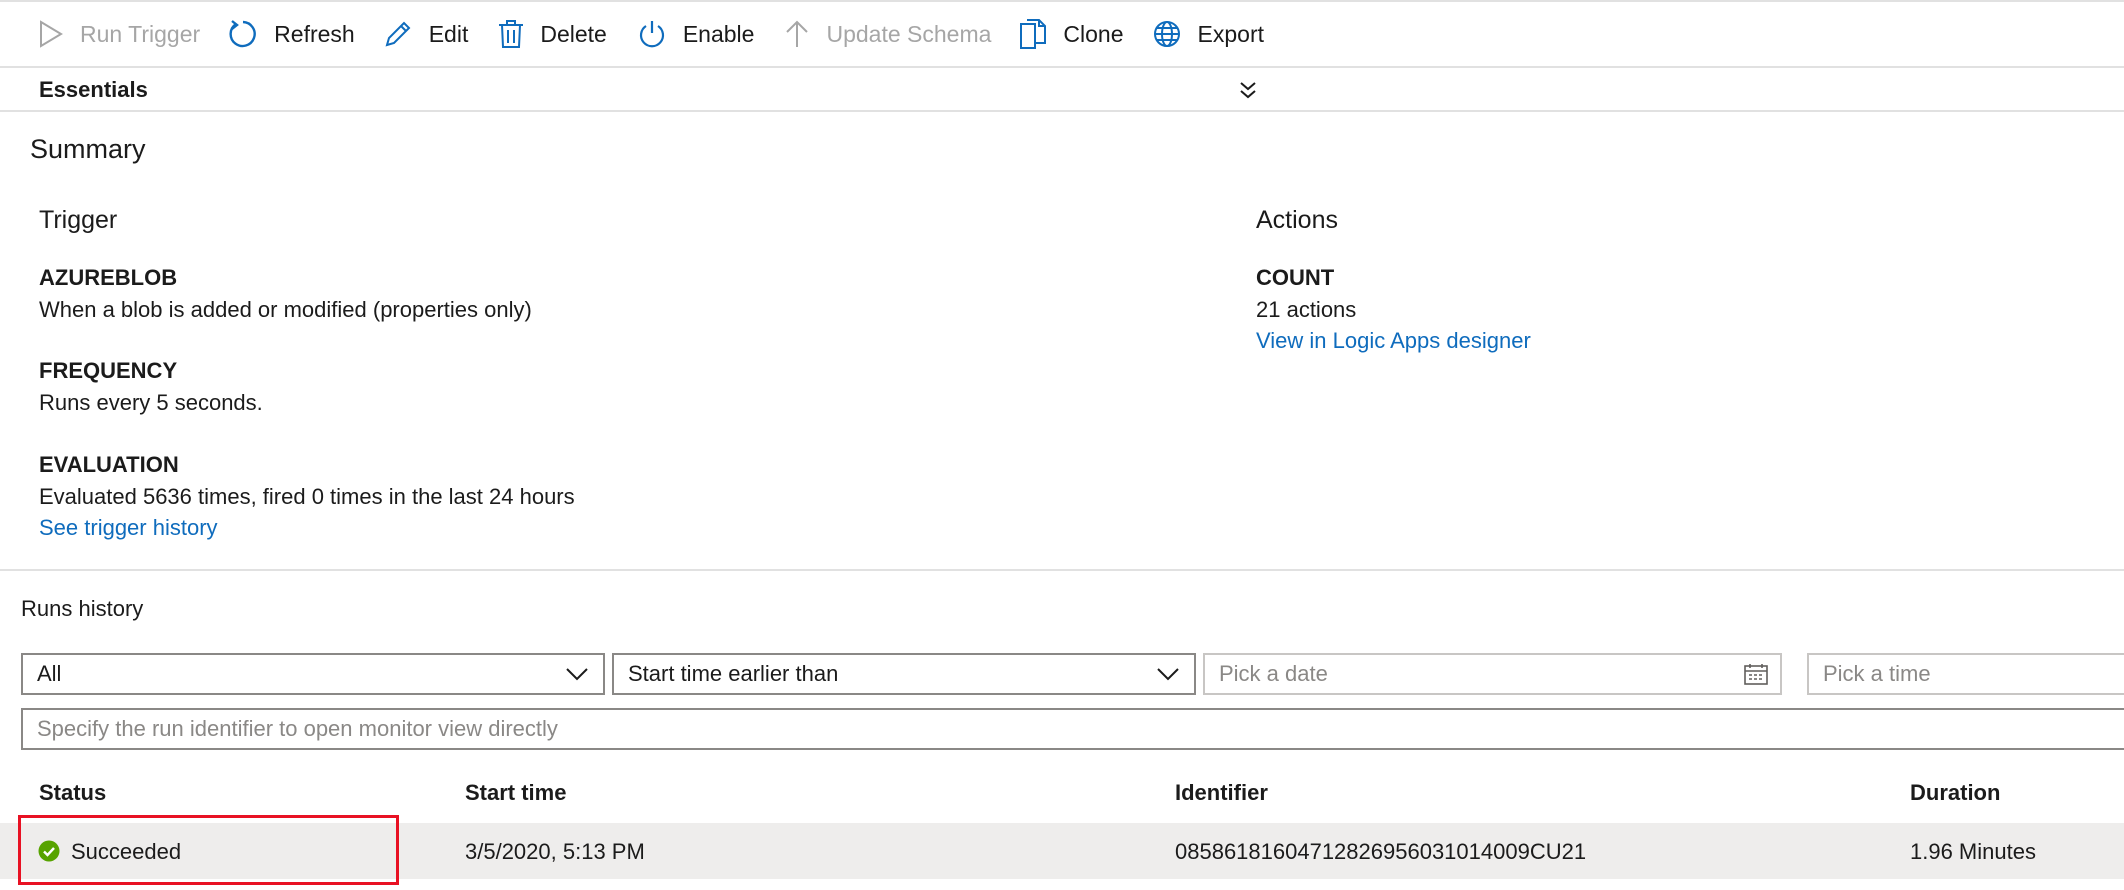 This screenshot has width=2124, height=890. I want to click on time-picker-input: Pick a time, so click(1965, 674).